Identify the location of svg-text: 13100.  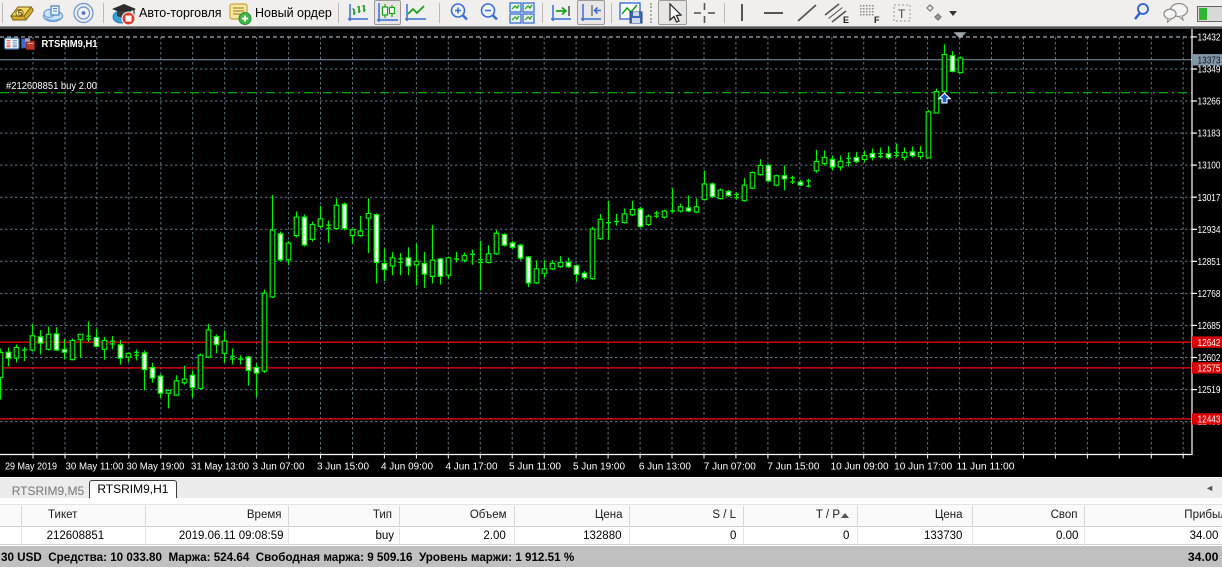
(1209, 165).